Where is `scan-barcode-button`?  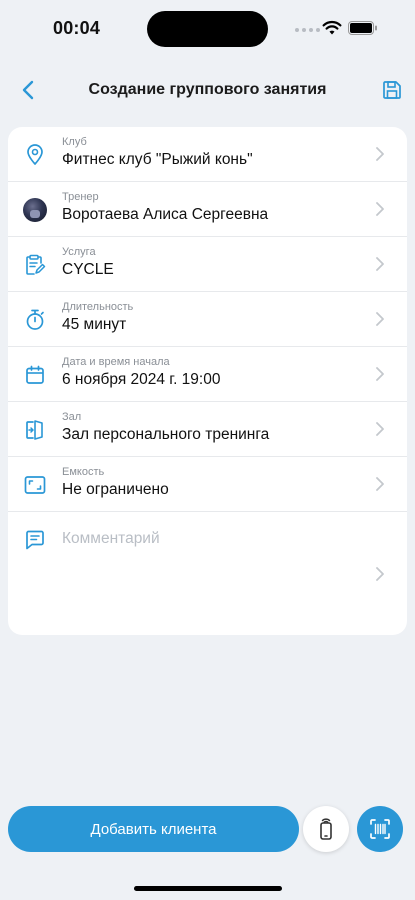 scan-barcode-button is located at coordinates (380, 829).